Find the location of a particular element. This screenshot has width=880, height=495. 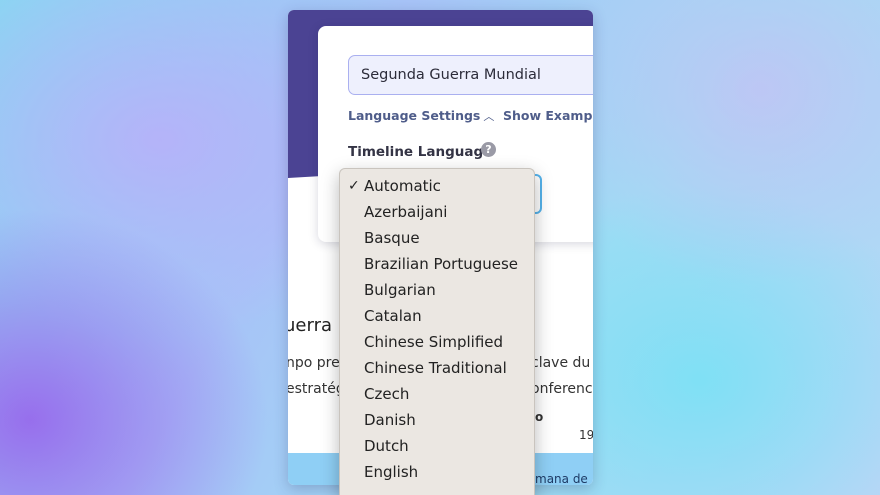

language-option-dutch: Dutch is located at coordinates (437, 446).